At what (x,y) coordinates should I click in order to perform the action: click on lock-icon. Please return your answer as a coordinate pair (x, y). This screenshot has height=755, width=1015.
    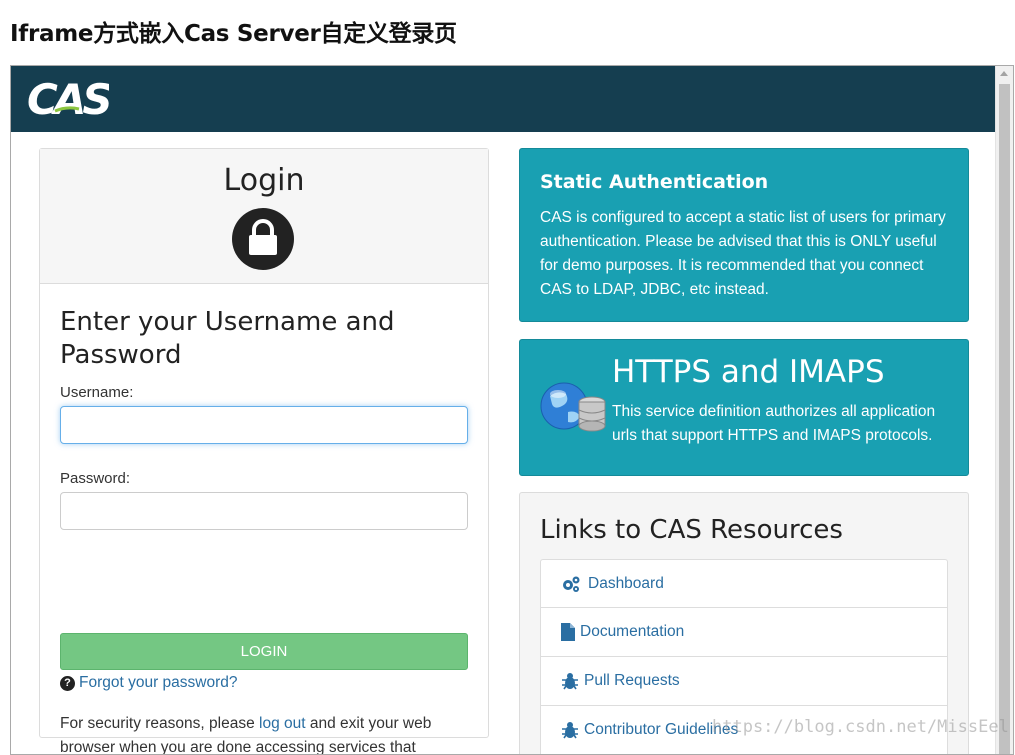
    Looking at the image, I should click on (263, 239).